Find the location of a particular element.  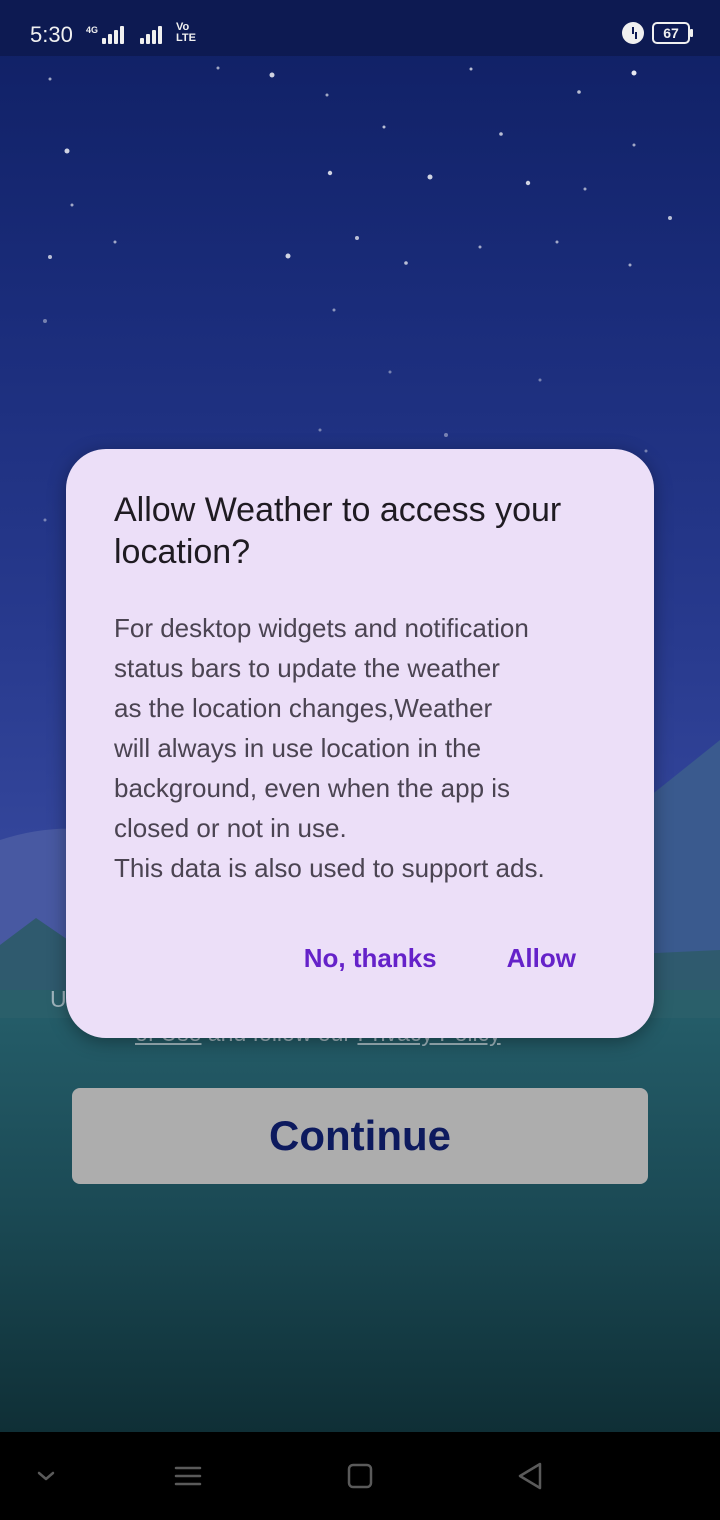

status-network-icons: 4G Vo LTE is located at coordinates (141, 33).